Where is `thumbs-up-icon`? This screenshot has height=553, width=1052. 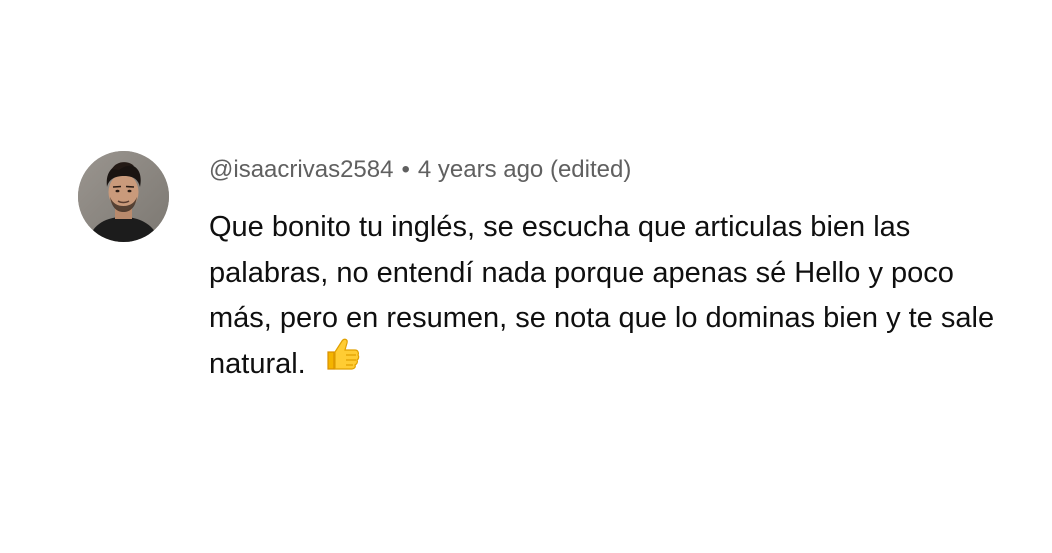 thumbs-up-icon is located at coordinates (342, 361).